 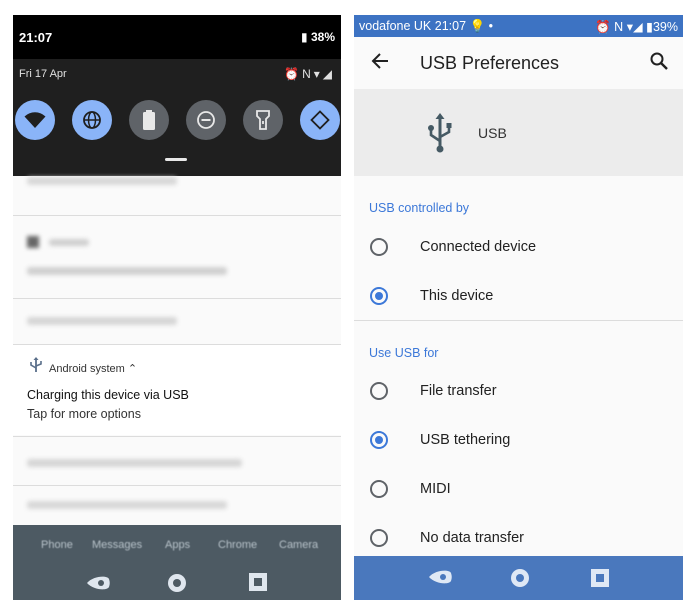 What do you see at coordinates (472, 538) in the screenshot?
I see `option-label: No data transfer` at bounding box center [472, 538].